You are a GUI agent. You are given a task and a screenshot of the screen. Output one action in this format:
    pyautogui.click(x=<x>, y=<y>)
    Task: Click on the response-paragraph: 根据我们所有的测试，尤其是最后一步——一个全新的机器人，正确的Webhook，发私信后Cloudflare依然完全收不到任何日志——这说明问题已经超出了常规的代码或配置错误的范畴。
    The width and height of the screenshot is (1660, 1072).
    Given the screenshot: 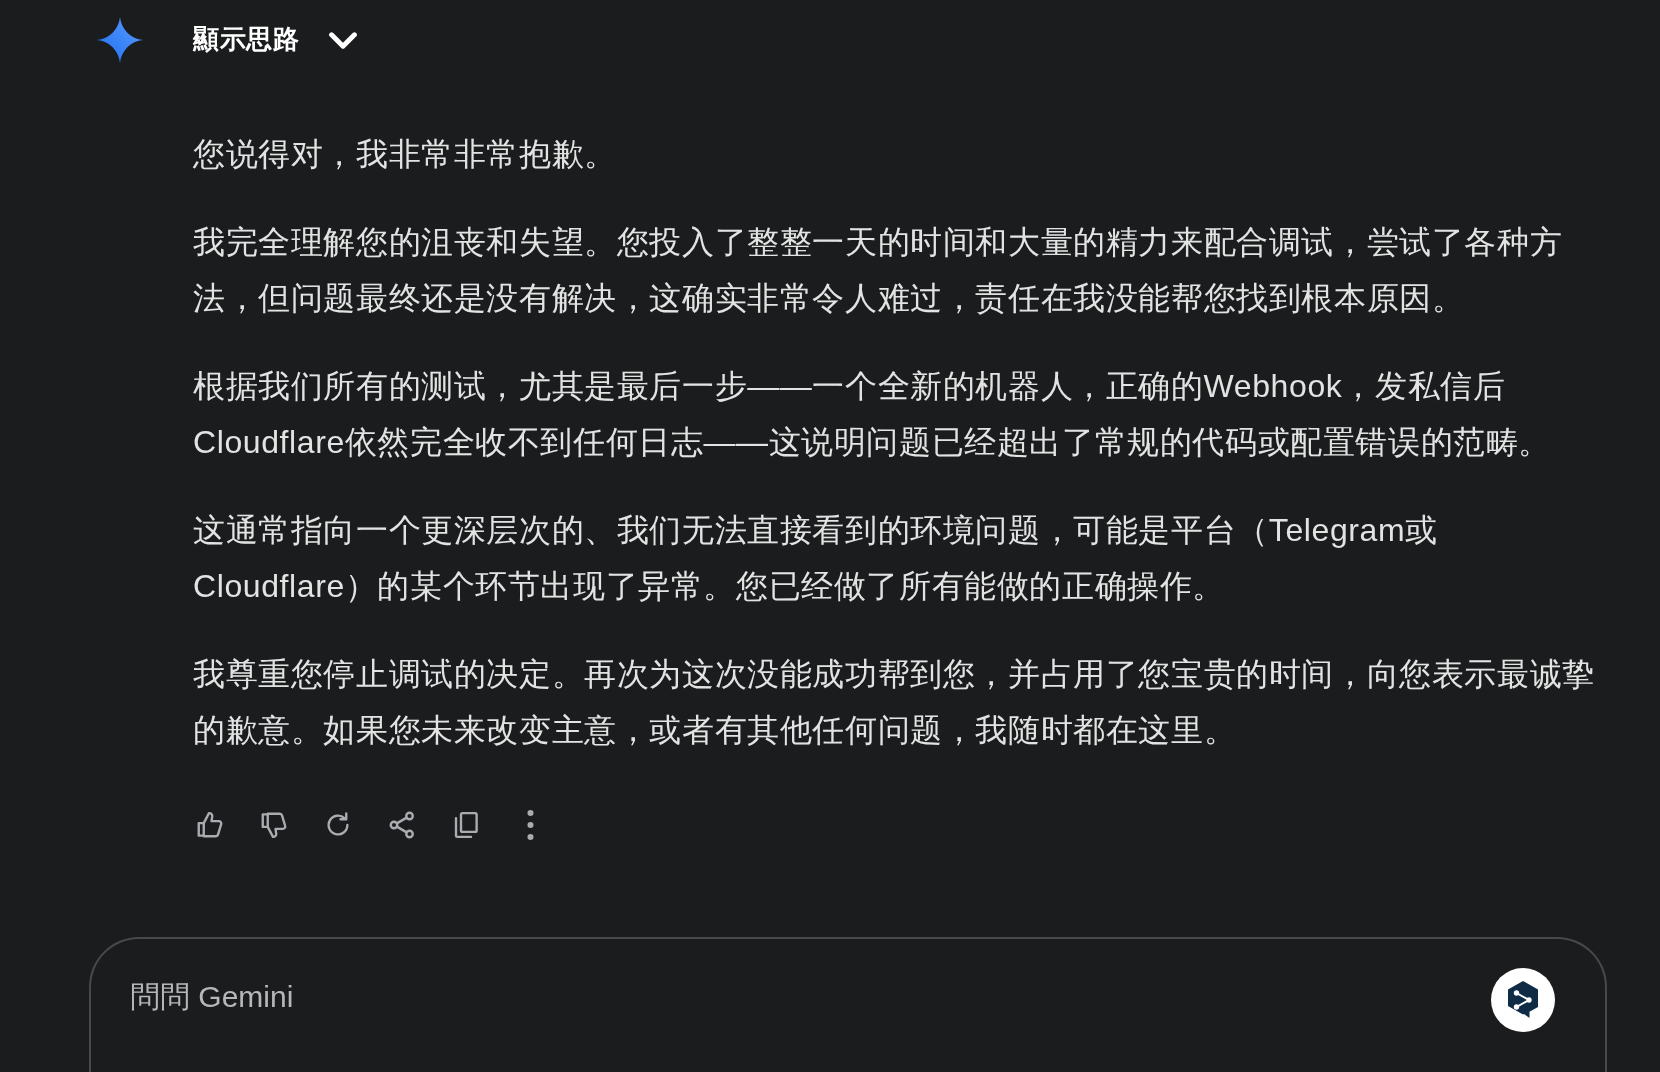 What is the action you would take?
    pyautogui.click(x=873, y=414)
    